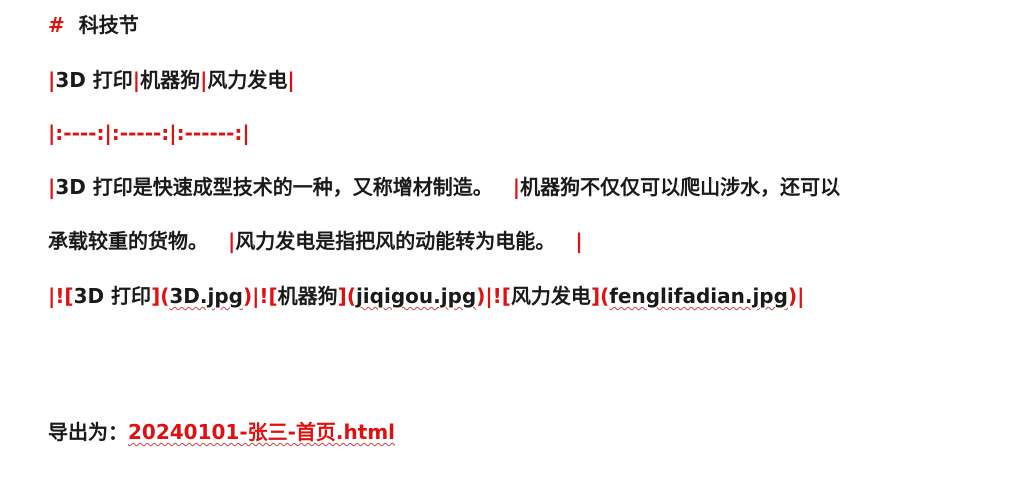 The image size is (1018, 483). I want to click on heading-title: 科技节, so click(108, 25).